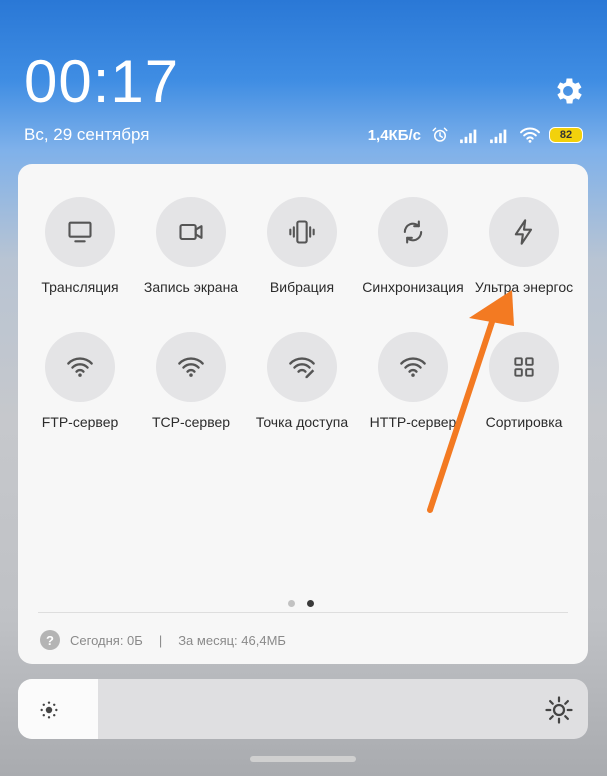 The height and width of the screenshot is (776, 607). I want to click on tile-label: Точка доступа, so click(302, 422).